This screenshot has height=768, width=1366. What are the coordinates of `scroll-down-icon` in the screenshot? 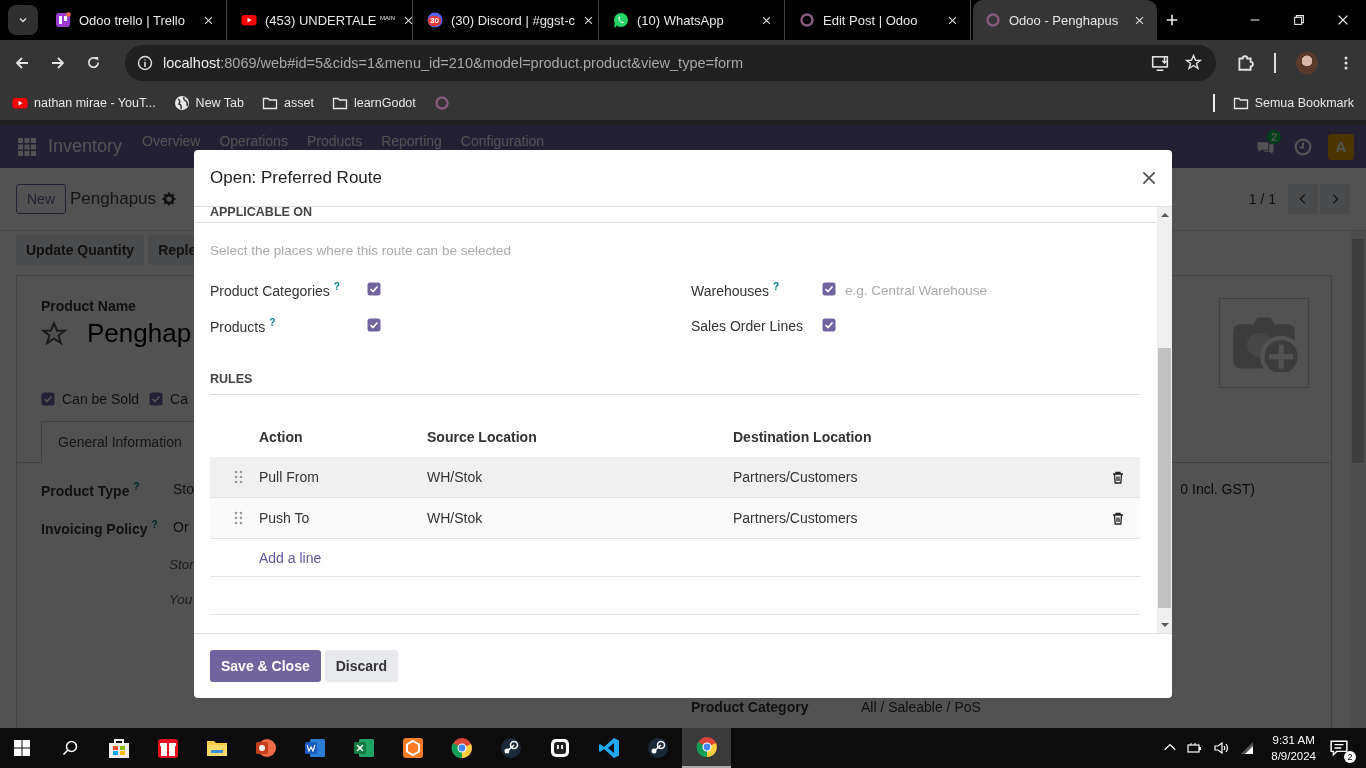 It's located at (1164, 625).